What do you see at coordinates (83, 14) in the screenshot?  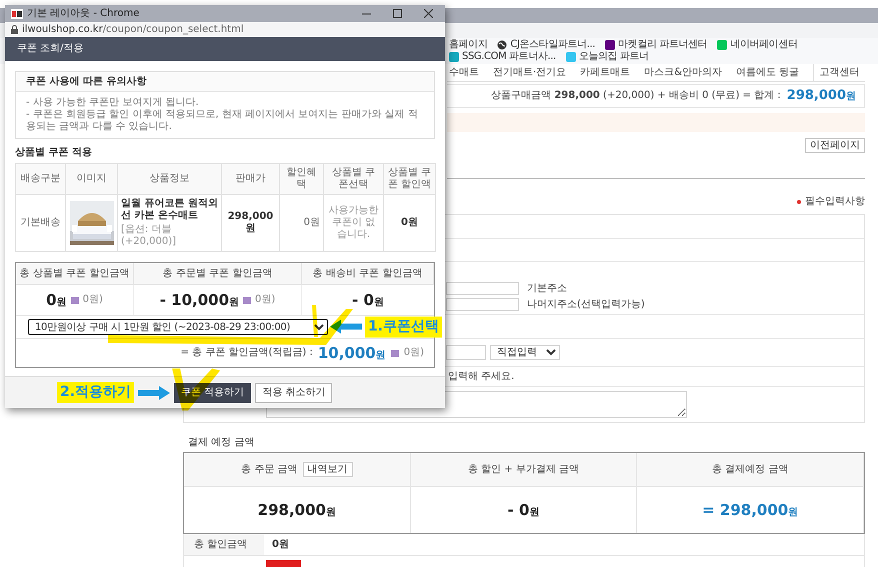 I see `window-title: 기본 레이아웃 - Chrome` at bounding box center [83, 14].